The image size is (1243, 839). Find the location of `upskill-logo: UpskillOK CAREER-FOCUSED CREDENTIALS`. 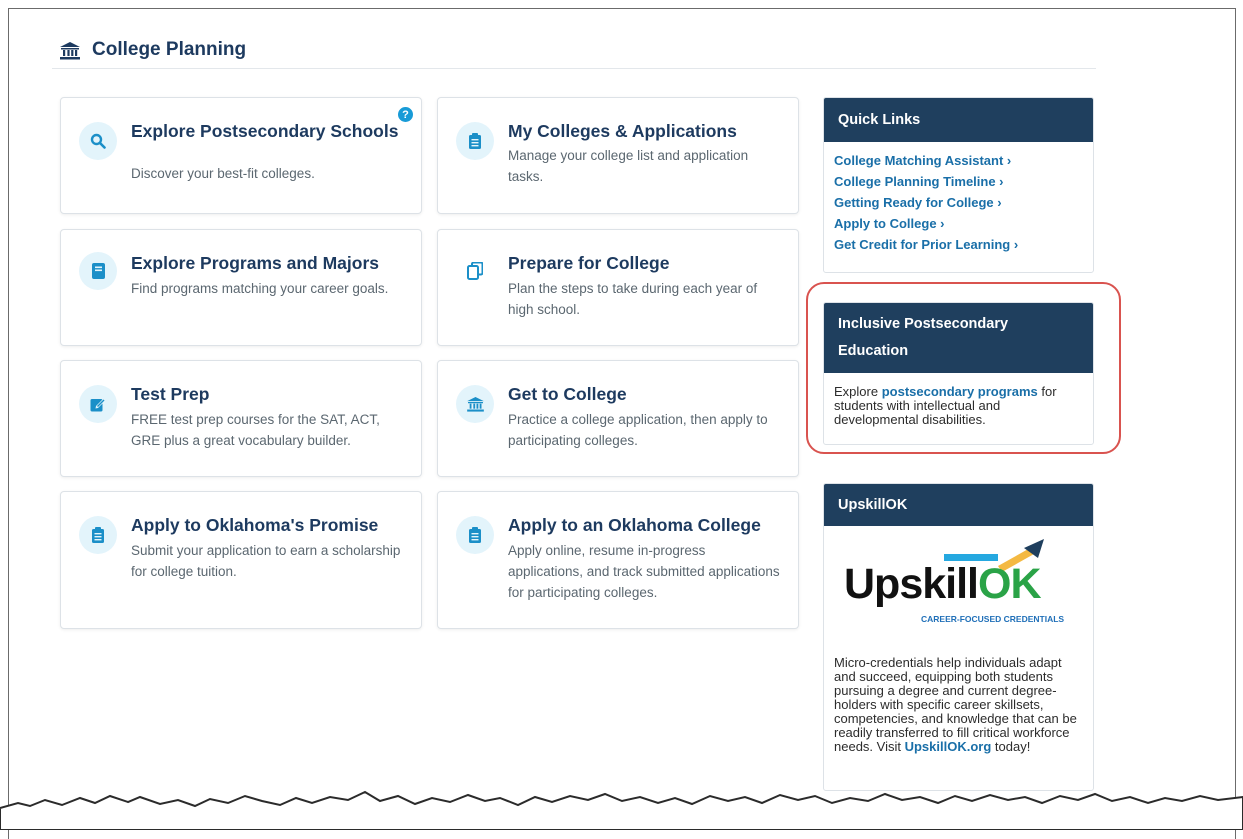

upskill-logo: UpskillOK CAREER-FOCUSED CREDENTIALS is located at coordinates (958, 585).